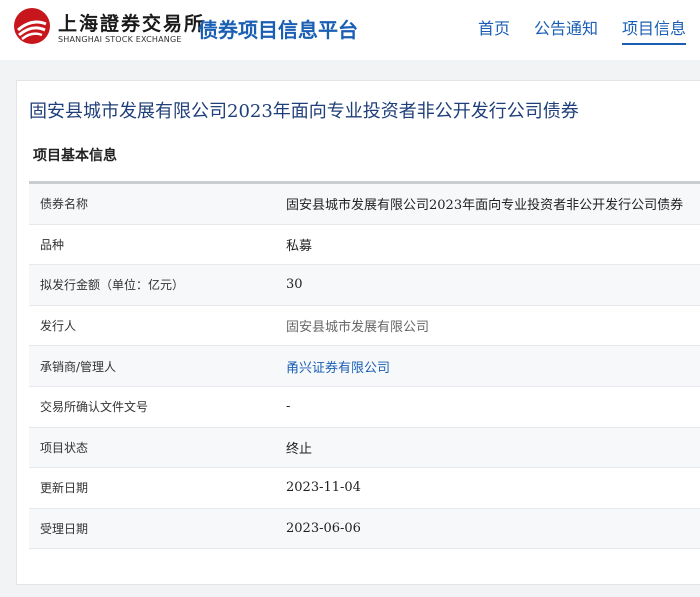  What do you see at coordinates (566, 30) in the screenshot?
I see `nav-announcements: 公告通知` at bounding box center [566, 30].